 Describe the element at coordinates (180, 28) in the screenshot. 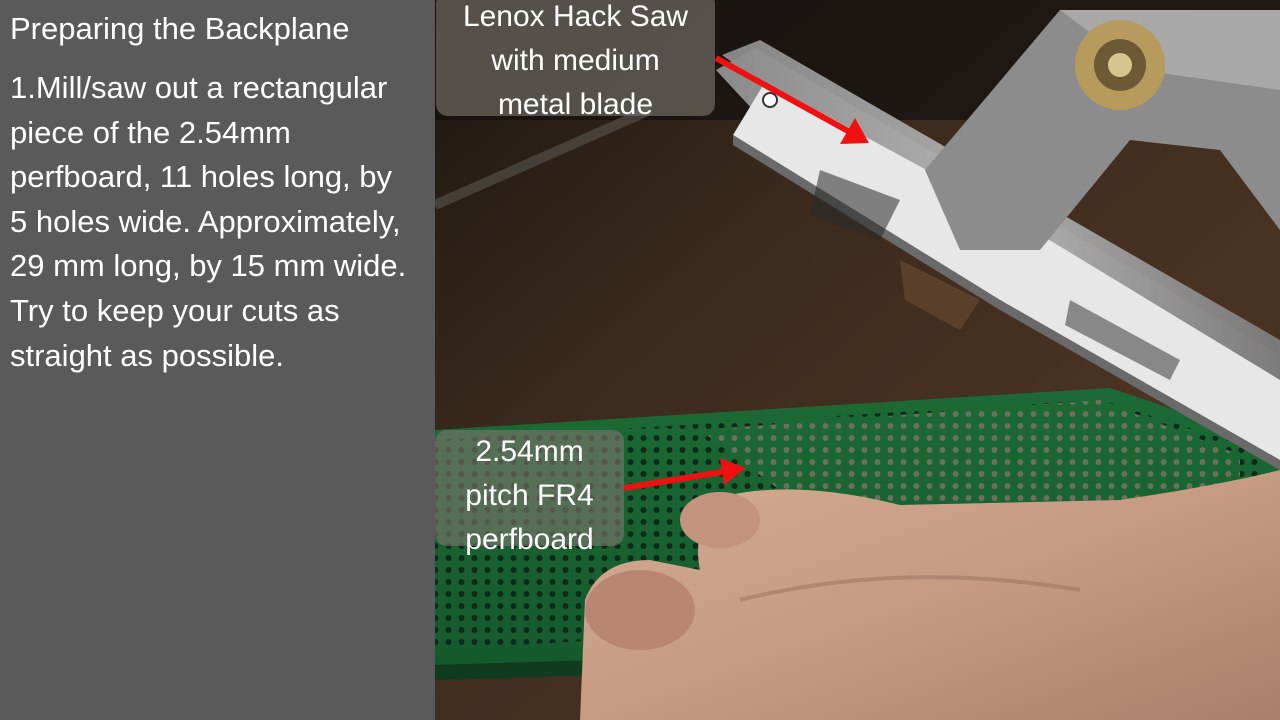

I see `slide-title: Preparing the Backplane` at that location.